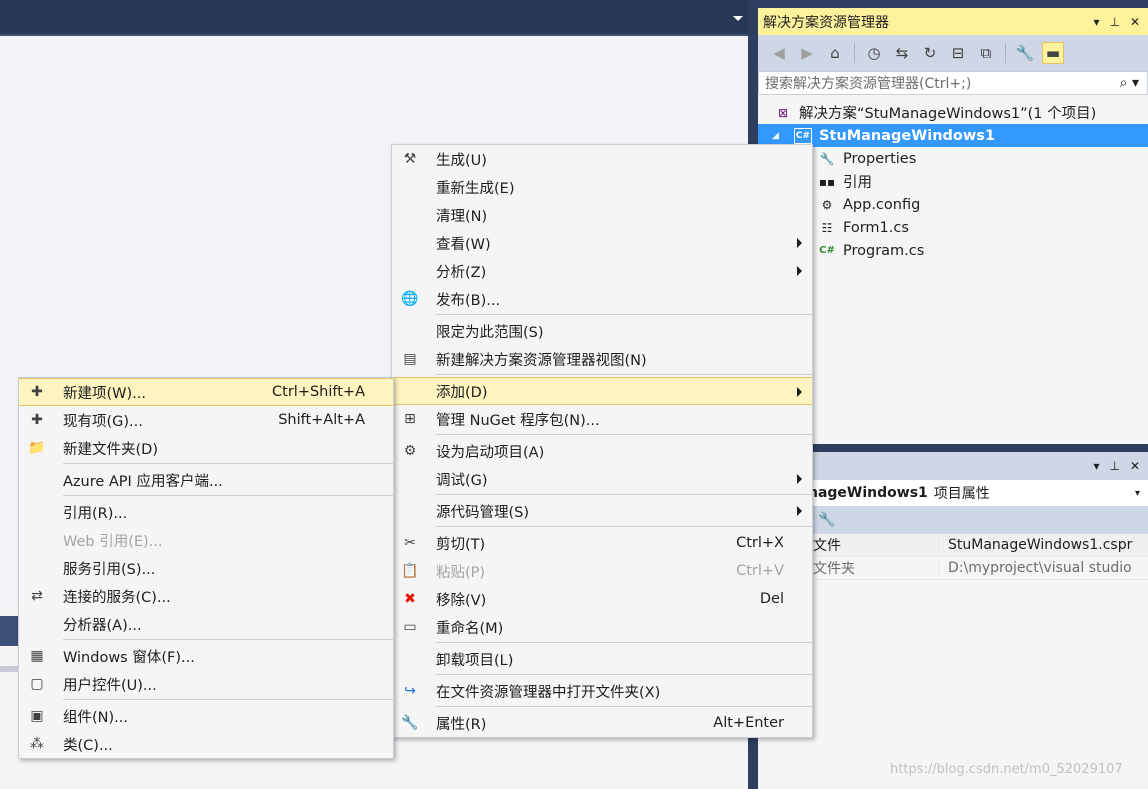  What do you see at coordinates (410, 419) in the screenshot?
I see `nuget-package-icon: ⊞` at bounding box center [410, 419].